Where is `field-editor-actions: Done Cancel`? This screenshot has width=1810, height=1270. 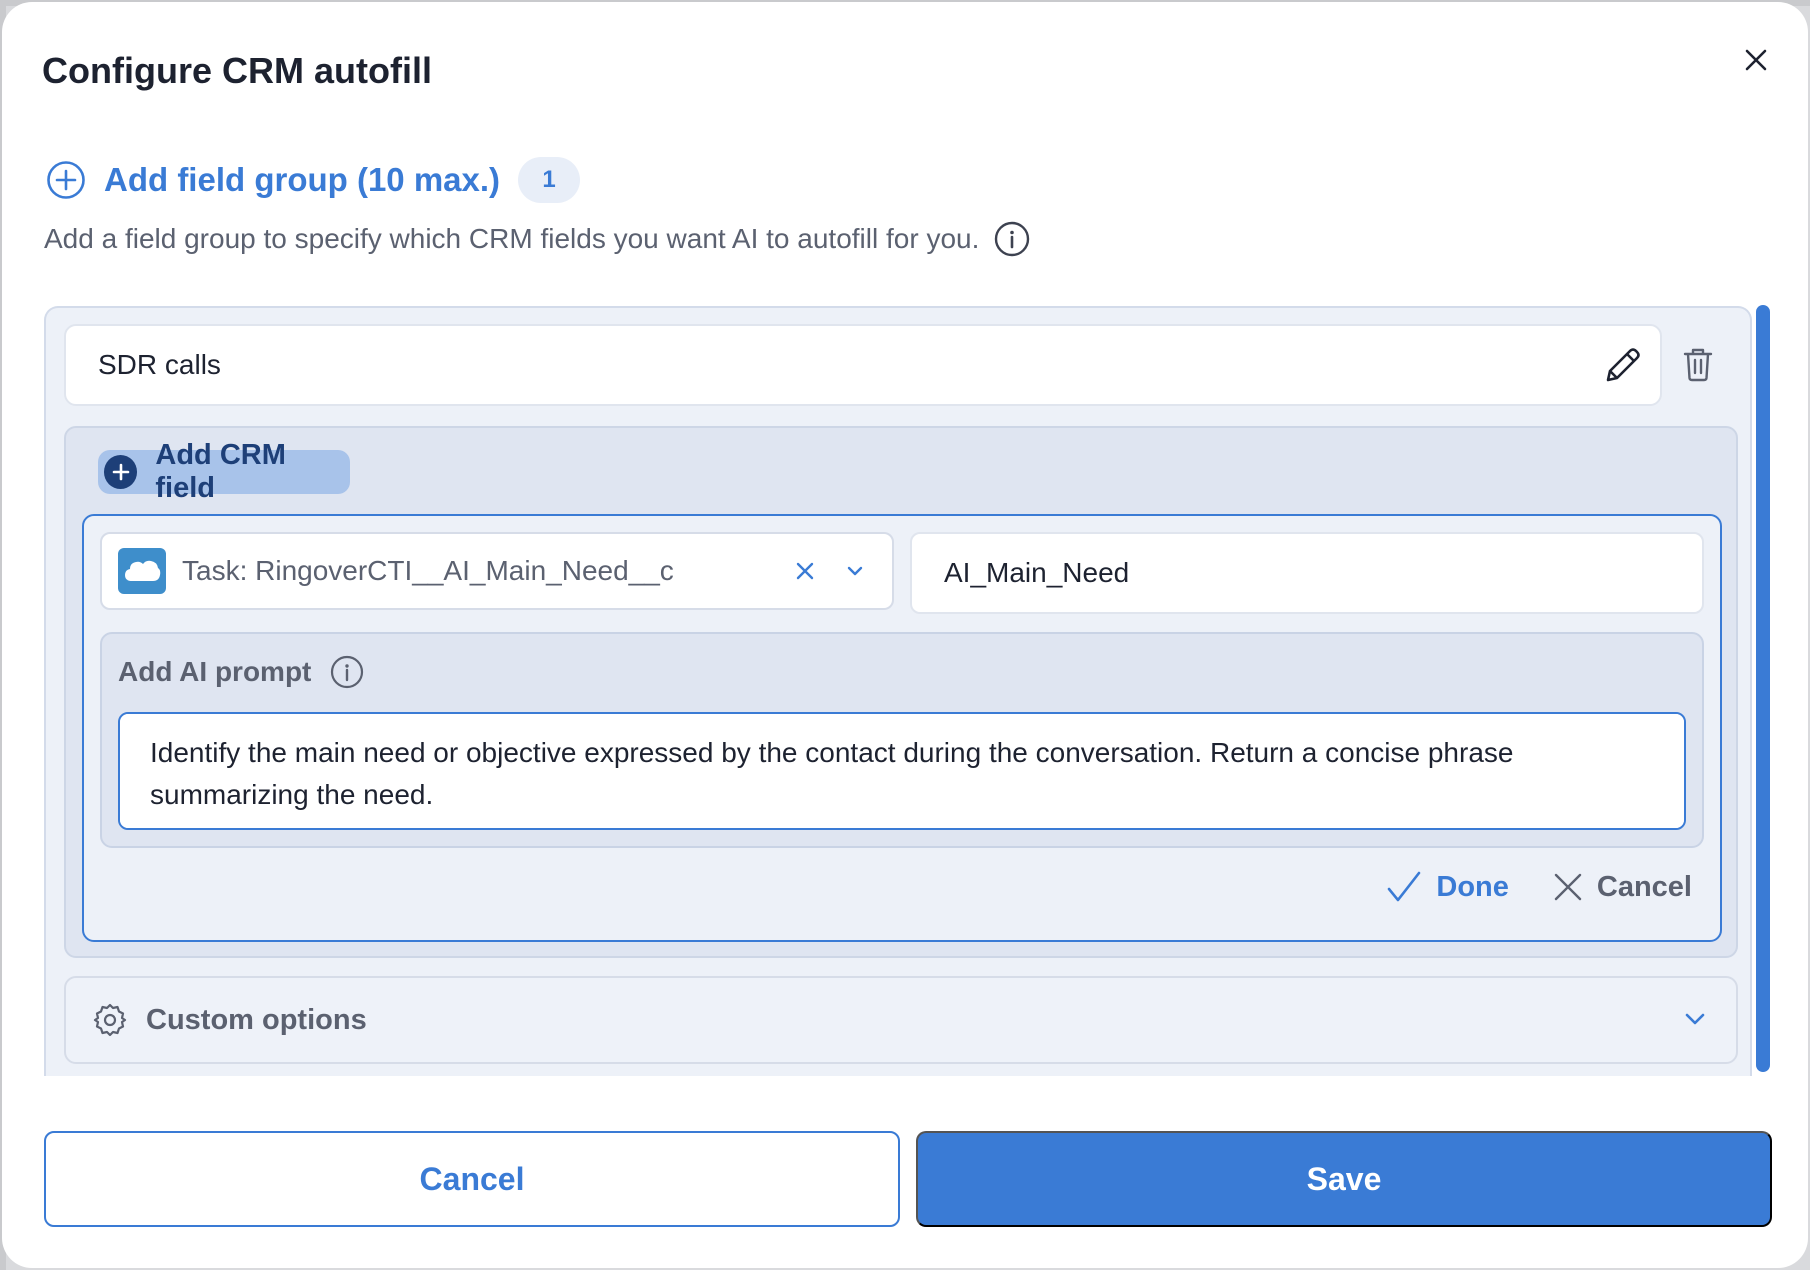 field-editor-actions: Done Cancel is located at coordinates (1539, 887).